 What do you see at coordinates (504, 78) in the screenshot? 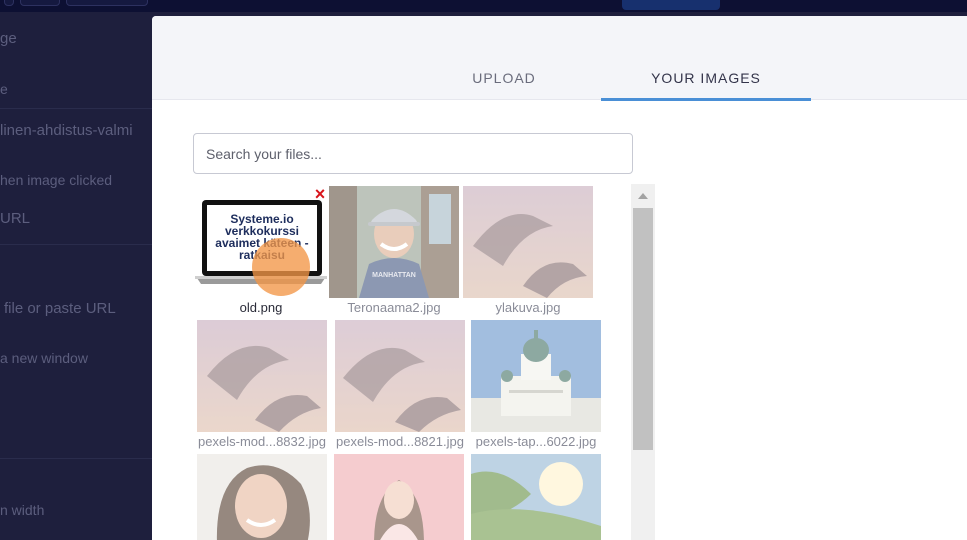
I see `tab-upload-label: UPLOAD` at bounding box center [504, 78].